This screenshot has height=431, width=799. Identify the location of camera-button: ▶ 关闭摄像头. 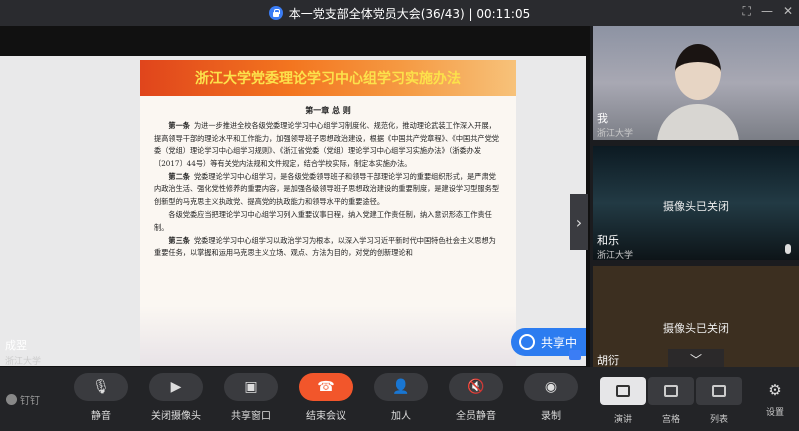
(176, 397).